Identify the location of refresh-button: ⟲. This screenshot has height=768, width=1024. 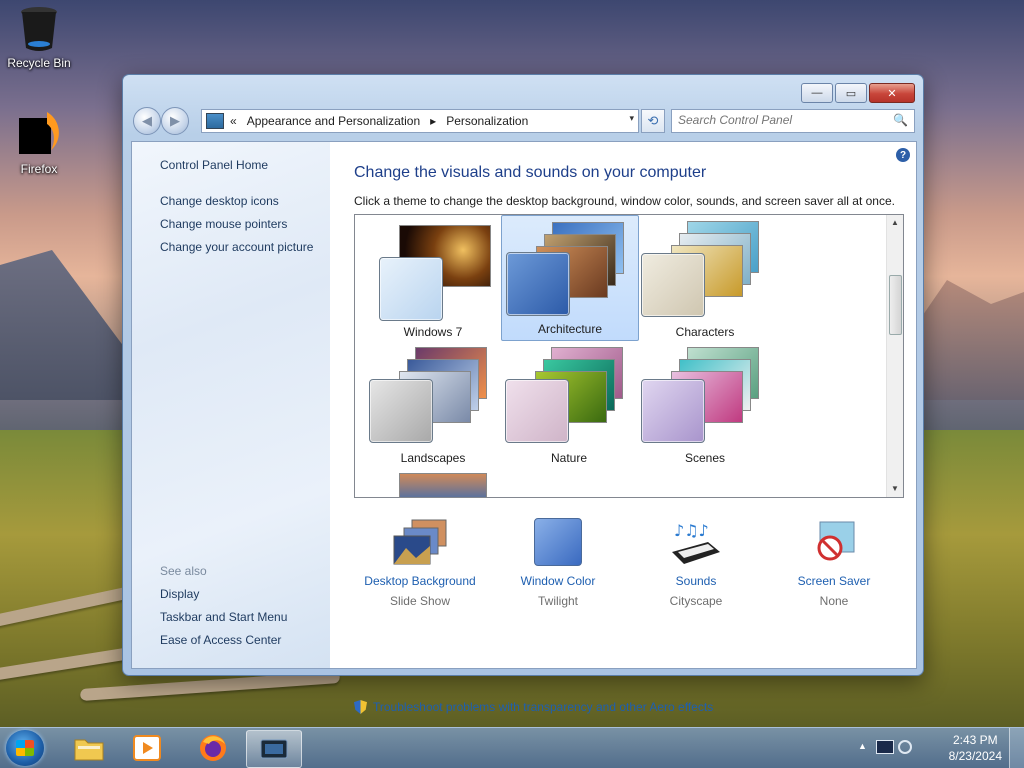
(653, 121).